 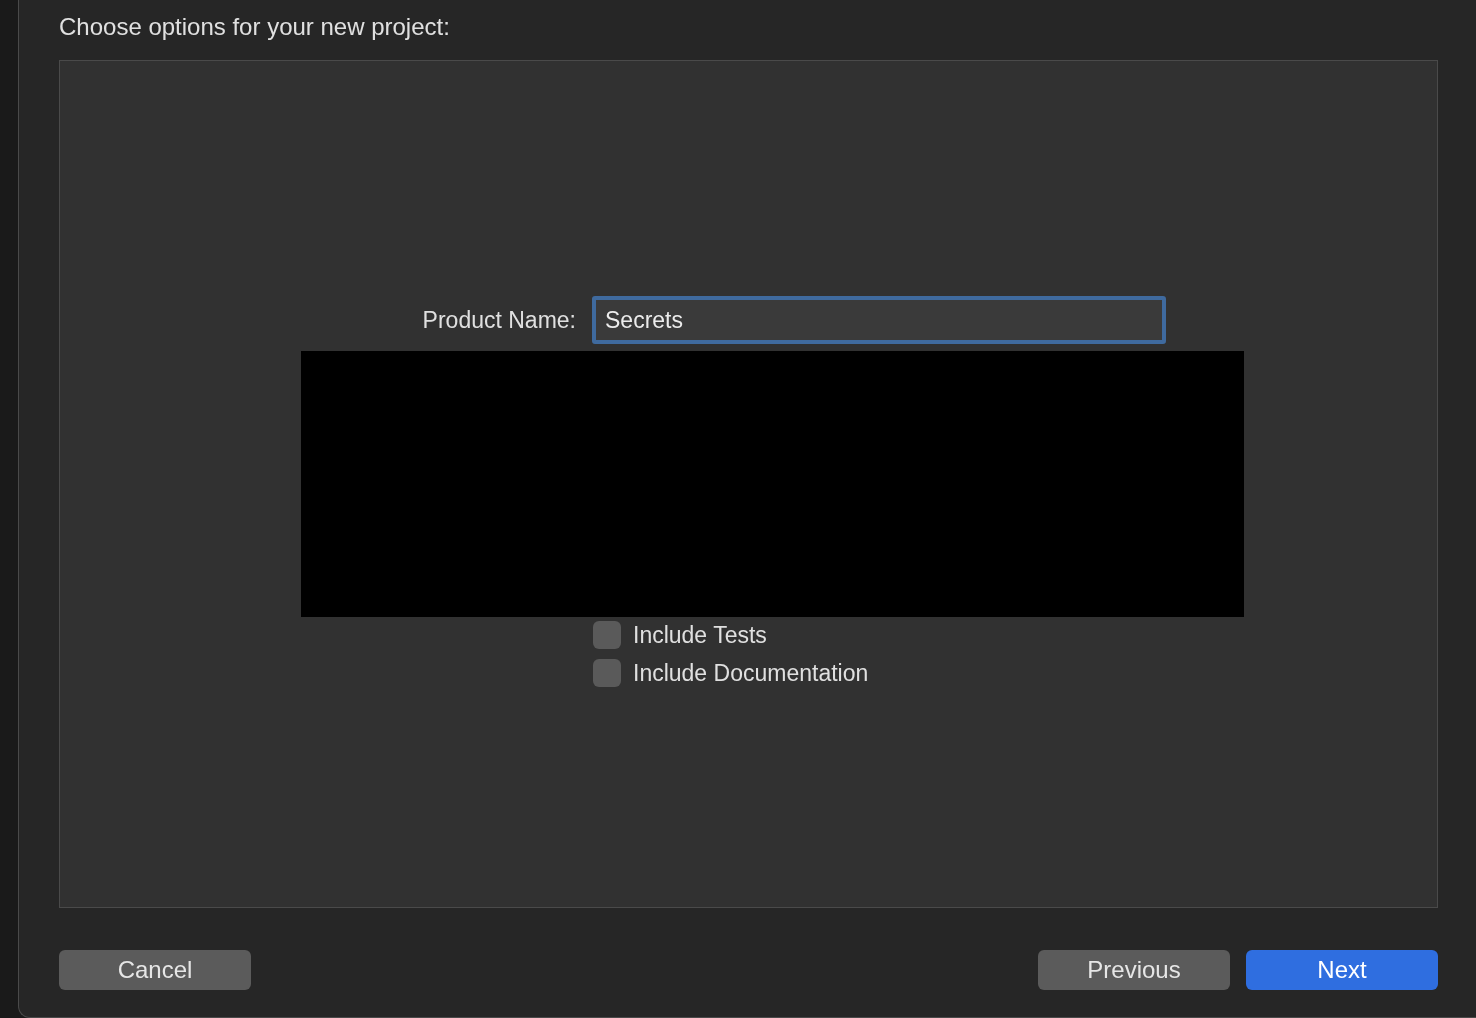 I want to click on next-button: Next, so click(x=1342, y=970).